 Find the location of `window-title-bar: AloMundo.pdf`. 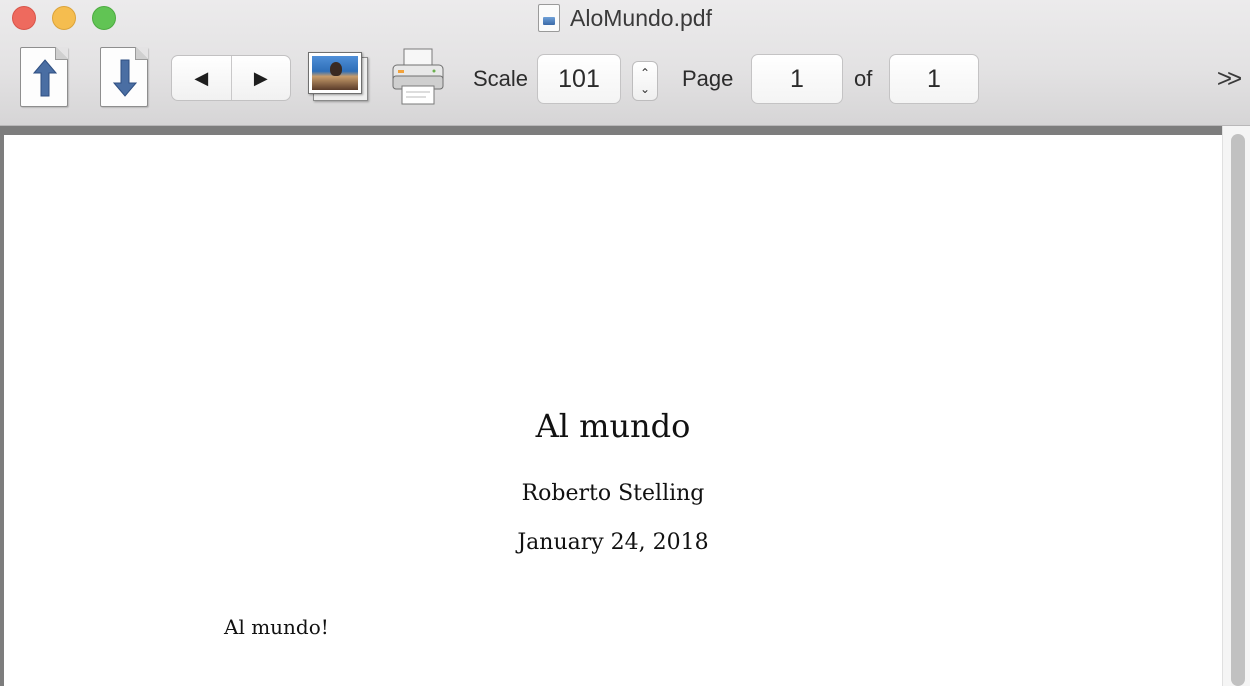

window-title-bar: AloMundo.pdf is located at coordinates (625, 18).